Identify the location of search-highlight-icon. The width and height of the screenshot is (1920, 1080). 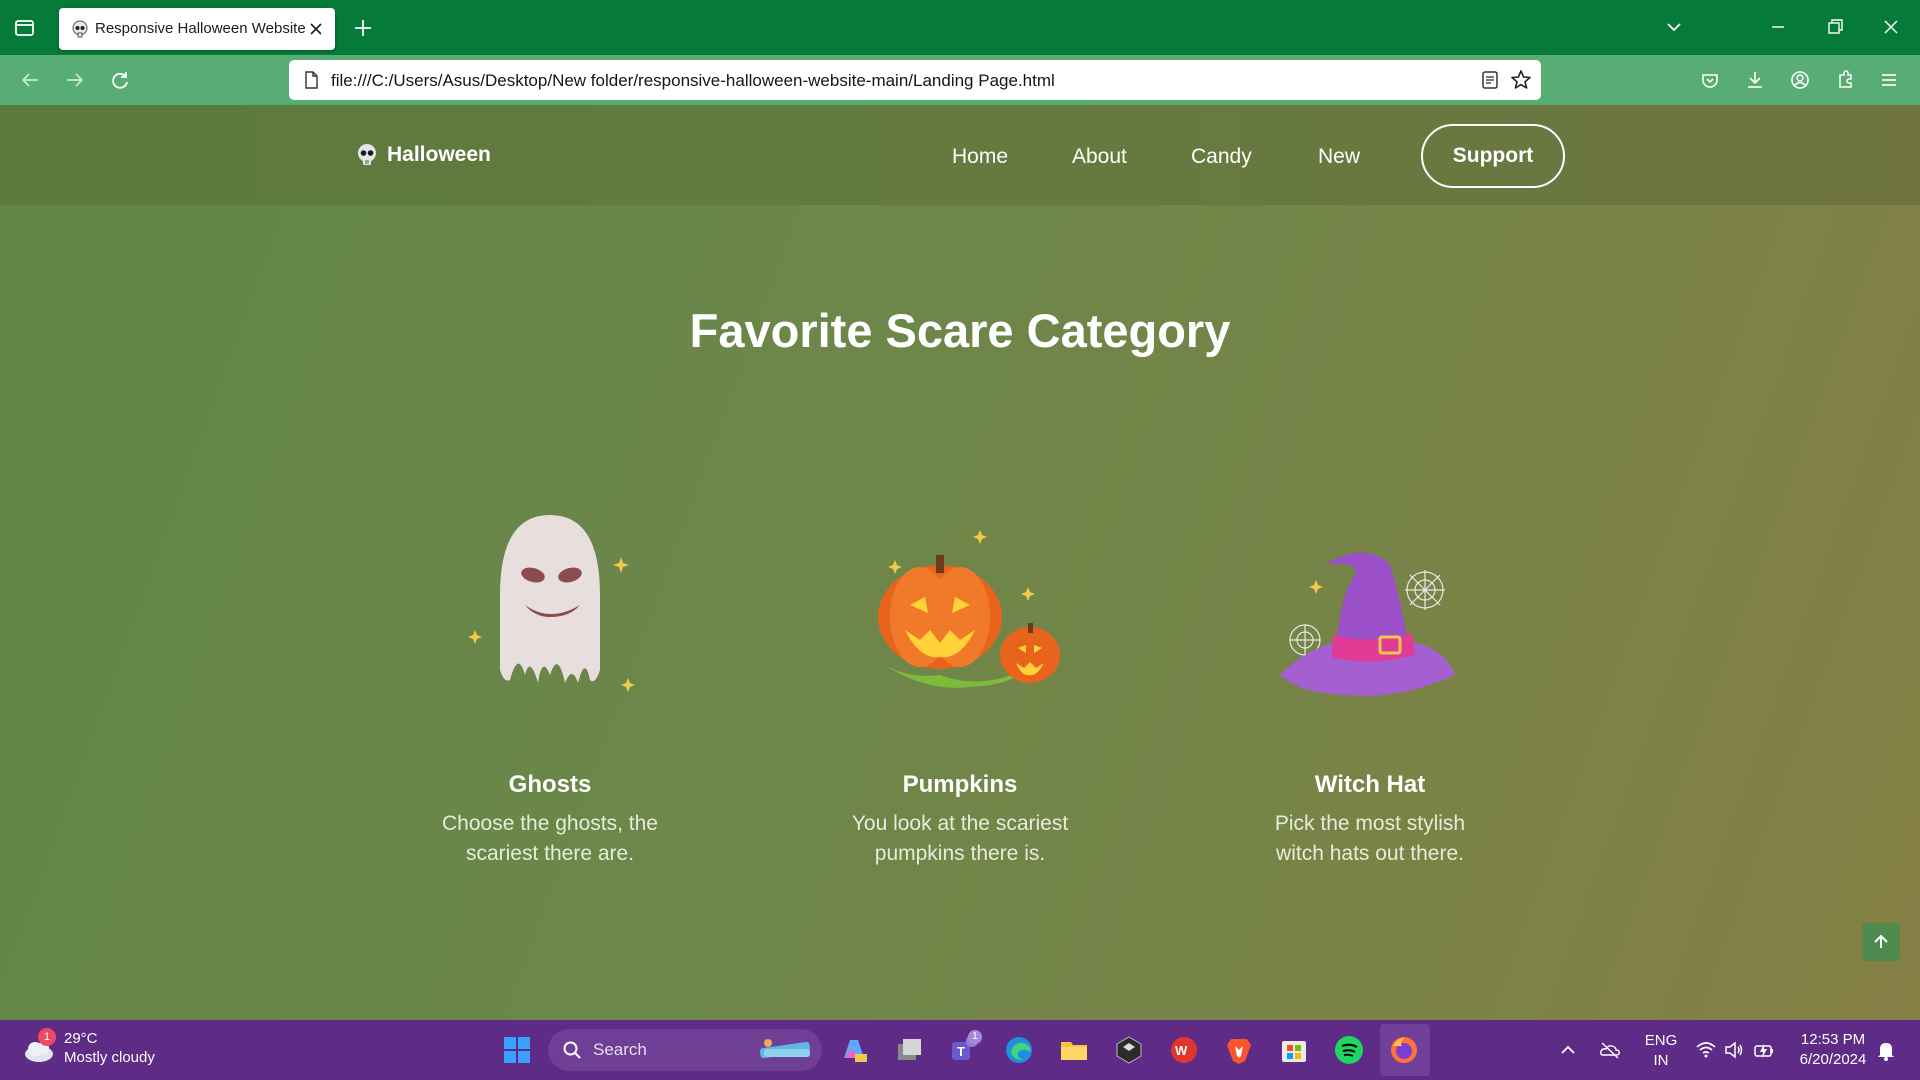
(785, 1049).